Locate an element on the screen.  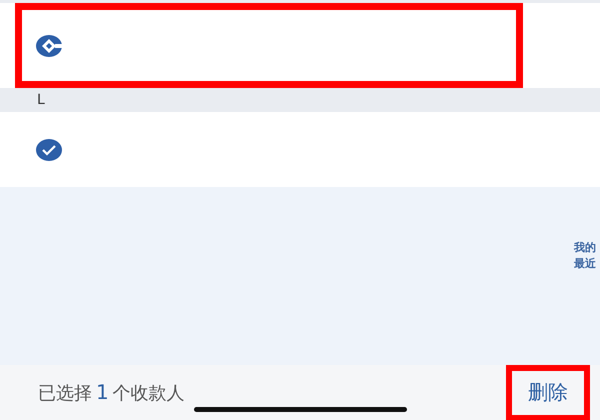
selection-summary: 已选择 1 个收款人 is located at coordinates (111, 392).